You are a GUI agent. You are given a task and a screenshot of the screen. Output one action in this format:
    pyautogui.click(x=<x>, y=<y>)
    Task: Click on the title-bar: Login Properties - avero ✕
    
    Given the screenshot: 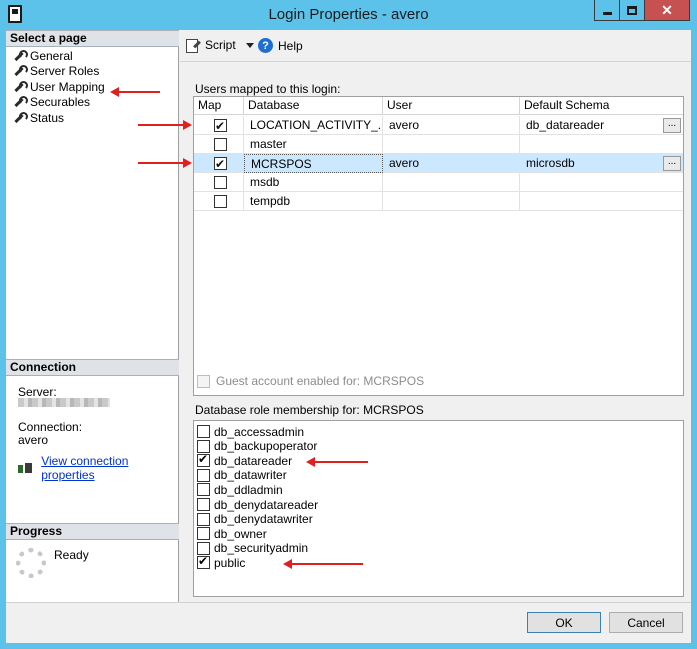 What is the action you would take?
    pyautogui.click(x=348, y=15)
    